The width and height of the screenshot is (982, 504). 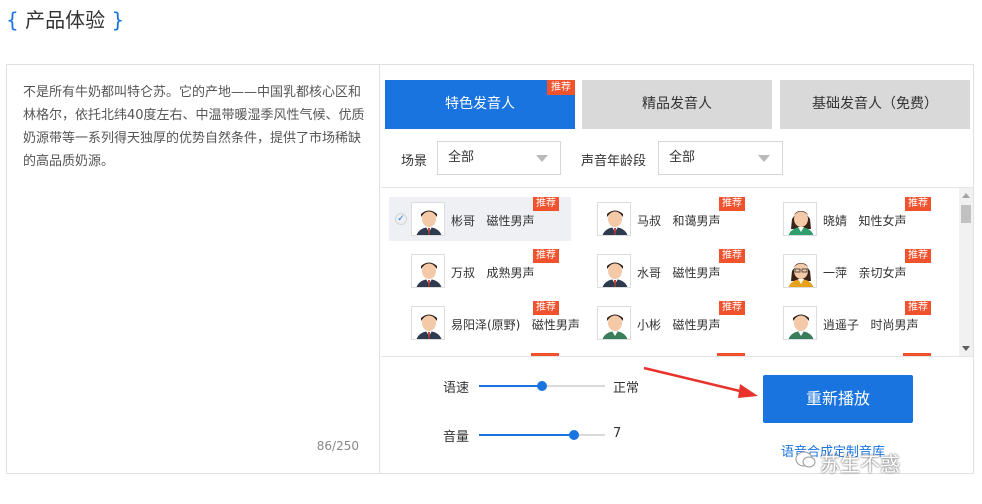 What do you see at coordinates (966, 195) in the screenshot?
I see `scroll-up-icon` at bounding box center [966, 195].